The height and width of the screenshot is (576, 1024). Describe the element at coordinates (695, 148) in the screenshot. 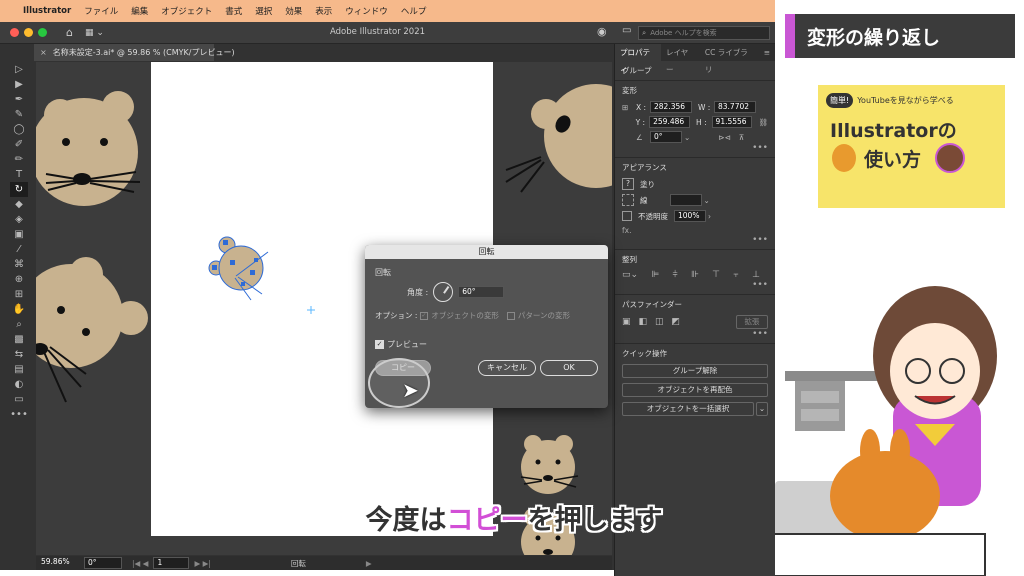

I see `transform-more-icon: •••` at that location.